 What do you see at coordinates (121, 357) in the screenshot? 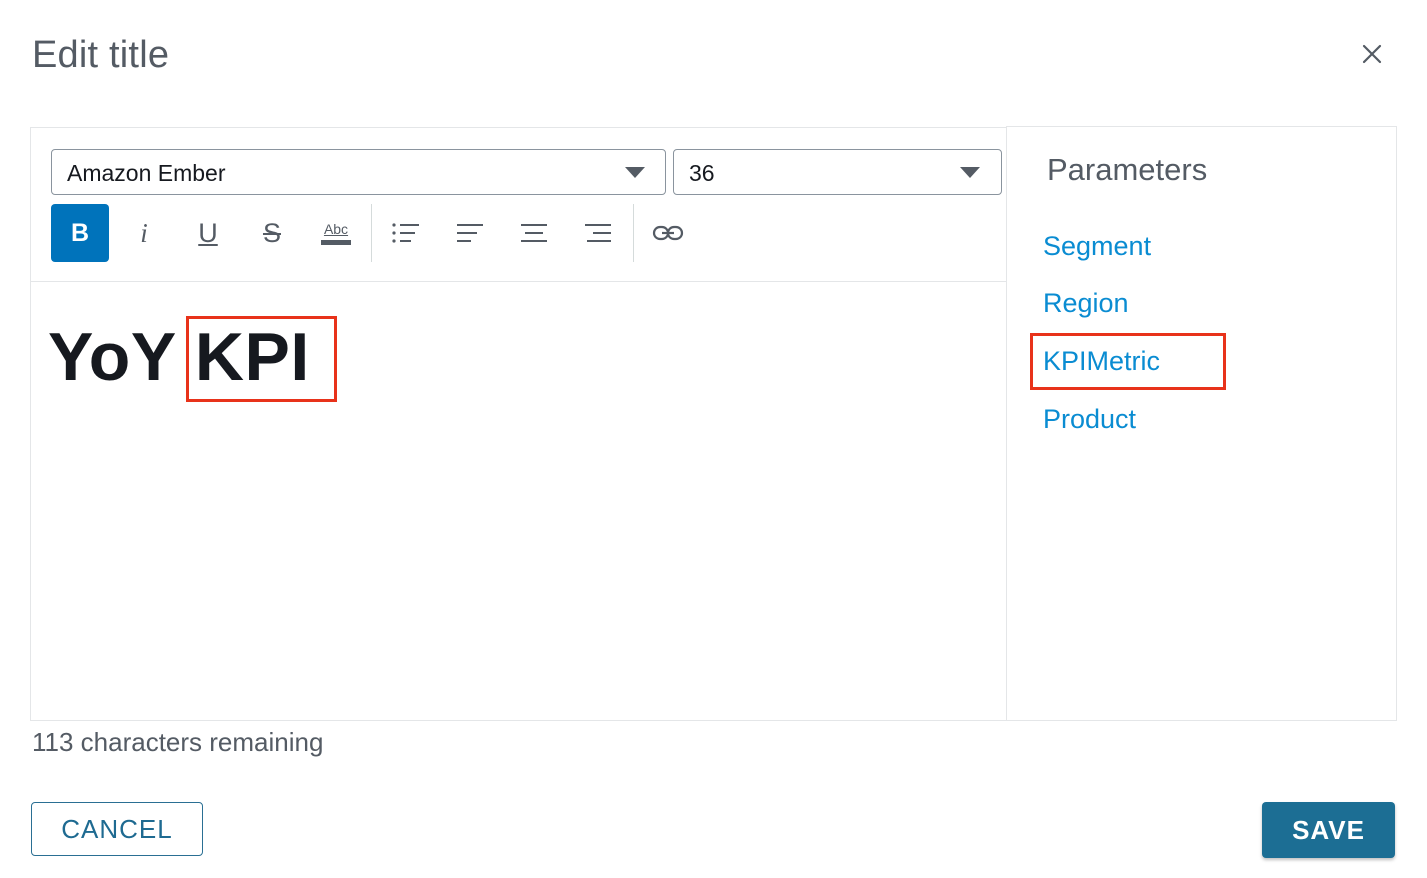
I see `title-text-static: YoY` at bounding box center [121, 357].